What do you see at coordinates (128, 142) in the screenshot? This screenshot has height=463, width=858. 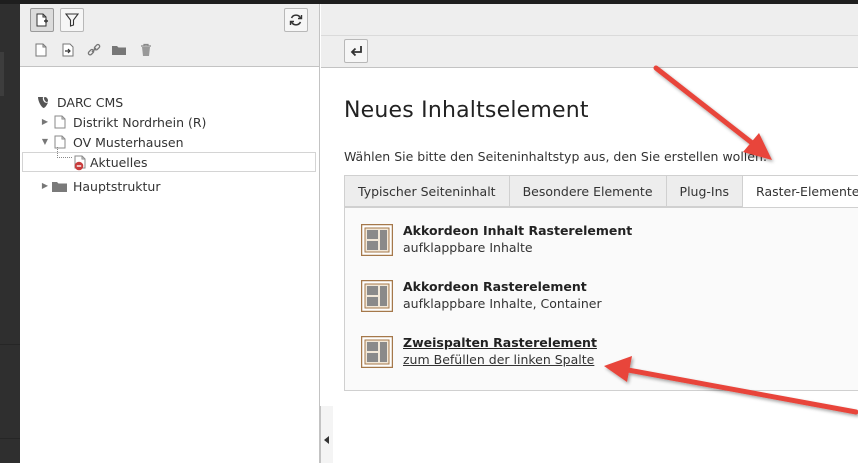 I see `tree-node-label: OV Musterhausen` at bounding box center [128, 142].